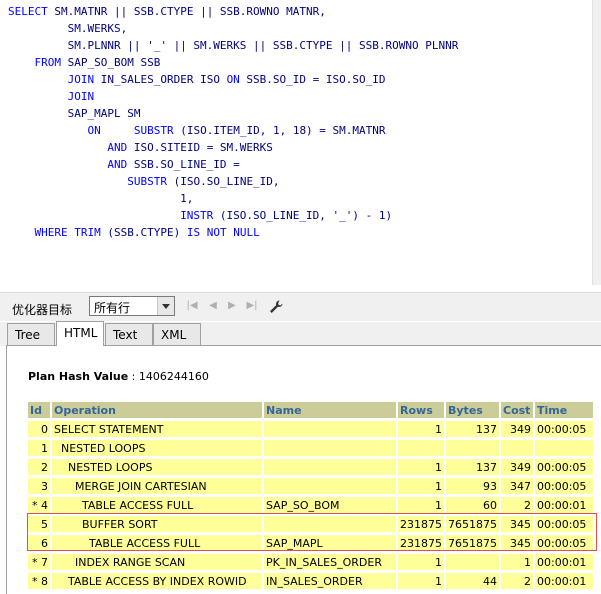 The image size is (601, 594). Describe the element at coordinates (144, 181) in the screenshot. I see `sql-line: SUBSTR (ISO.SO_LINE_ID,` at that location.